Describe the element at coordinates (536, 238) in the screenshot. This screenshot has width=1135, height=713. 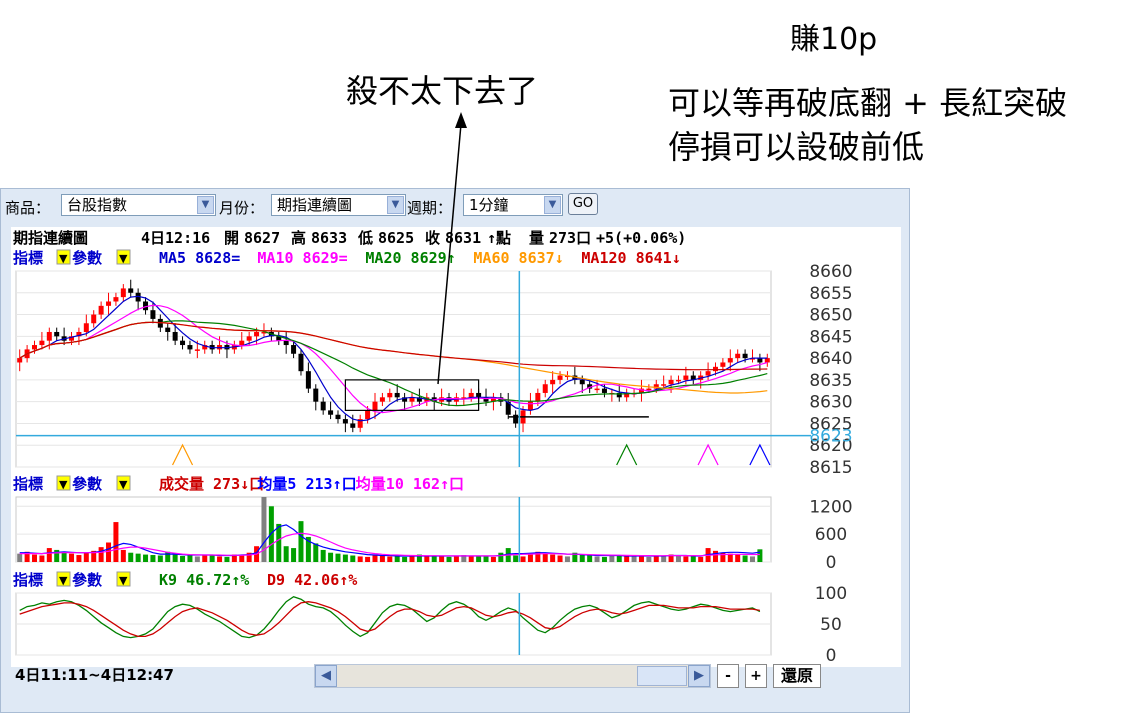
I see `info-text-11: 量` at that location.